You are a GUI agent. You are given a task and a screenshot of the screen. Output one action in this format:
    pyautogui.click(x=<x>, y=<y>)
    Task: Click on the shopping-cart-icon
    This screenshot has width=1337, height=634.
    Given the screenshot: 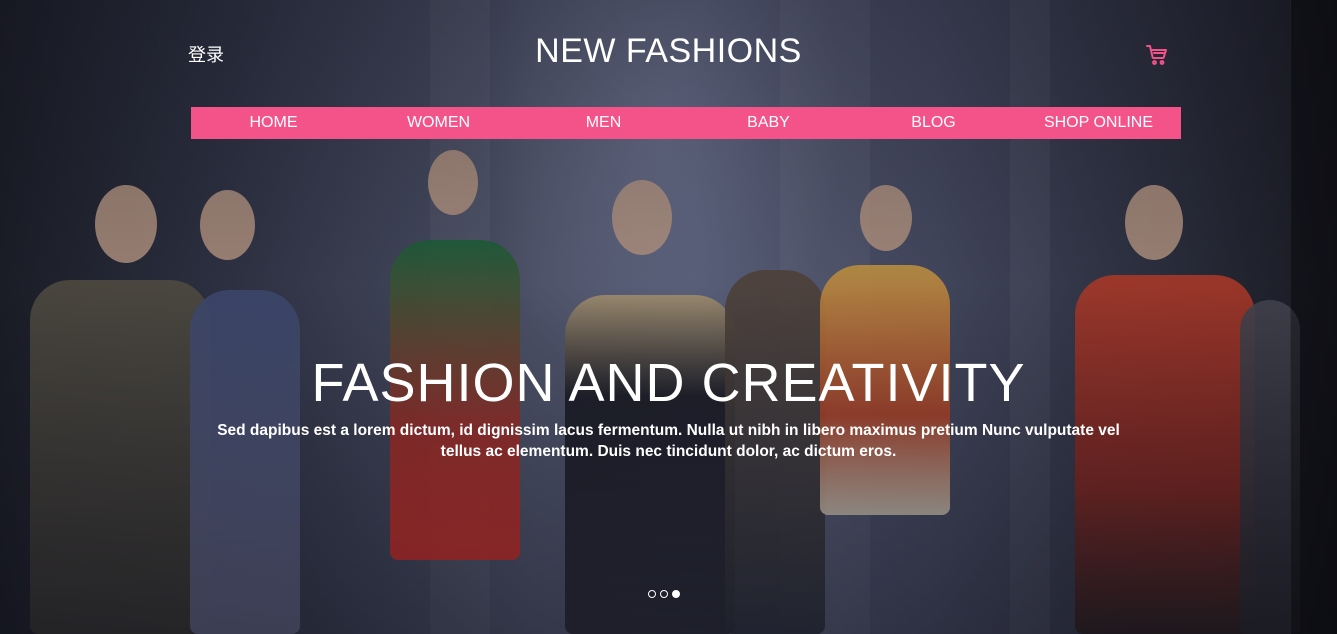 What is the action you would take?
    pyautogui.click(x=1156, y=55)
    